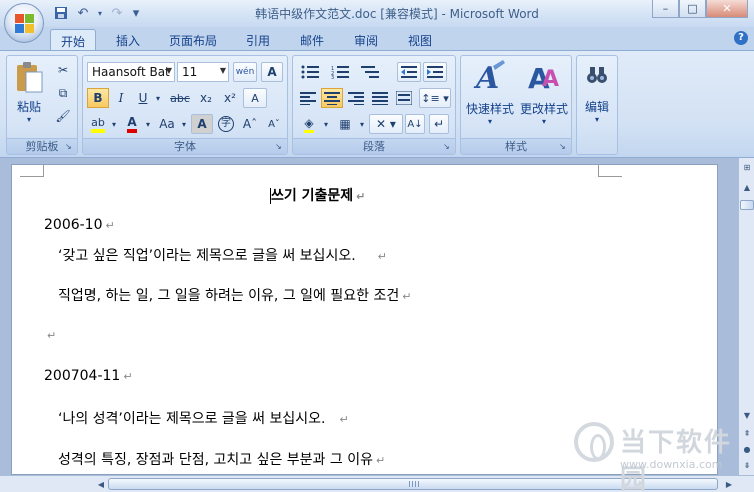 Image resolution: width=754 pixels, height=492 pixels. What do you see at coordinates (308, 98) in the screenshot?
I see `align-left-button` at bounding box center [308, 98].